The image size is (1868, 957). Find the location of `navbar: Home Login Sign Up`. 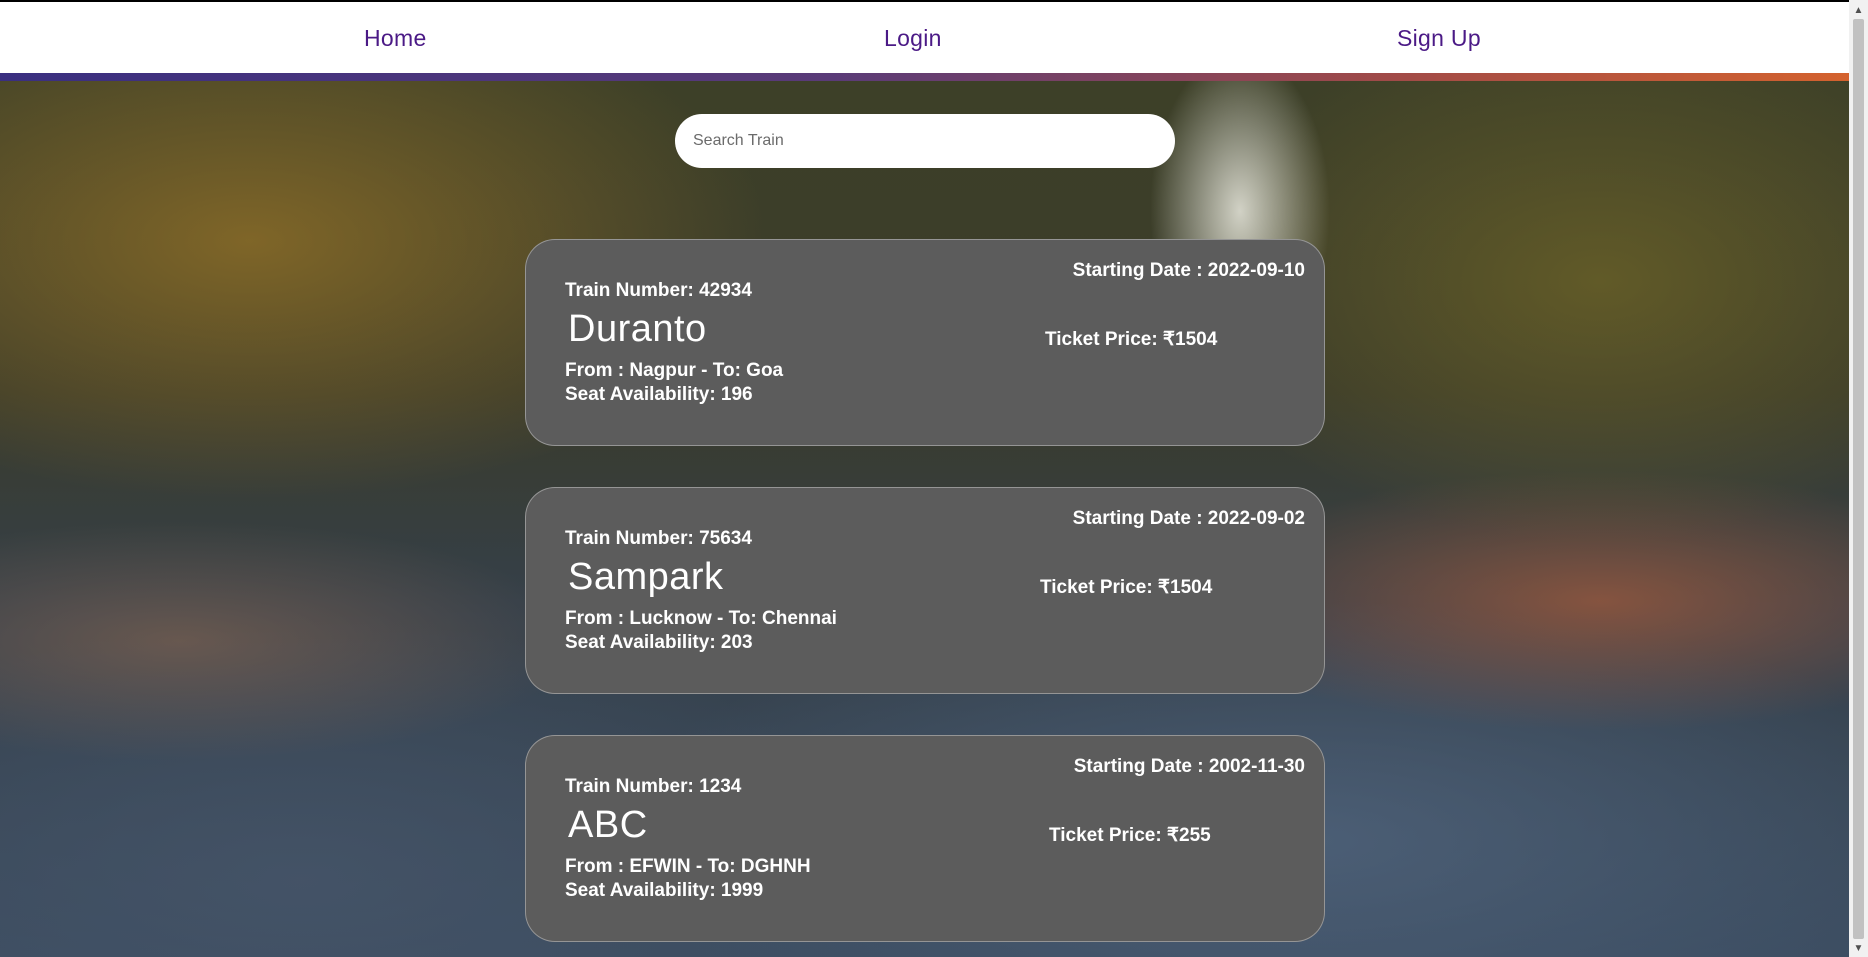

navbar: Home Login Sign Up is located at coordinates (924, 37).